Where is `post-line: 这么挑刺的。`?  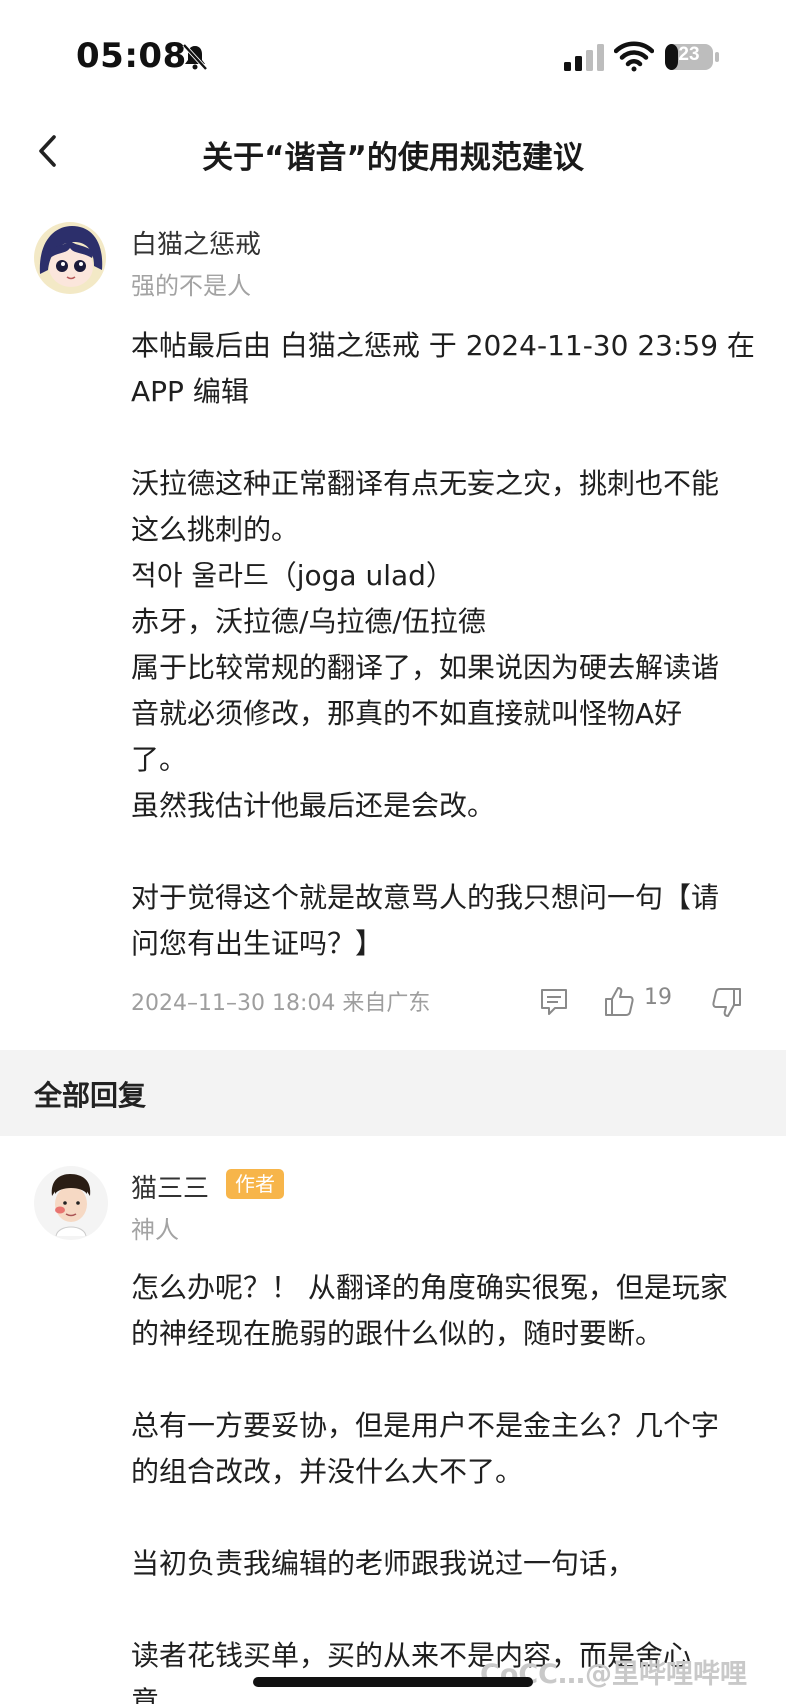 post-line: 这么挑刺的。 is located at coordinates (215, 529).